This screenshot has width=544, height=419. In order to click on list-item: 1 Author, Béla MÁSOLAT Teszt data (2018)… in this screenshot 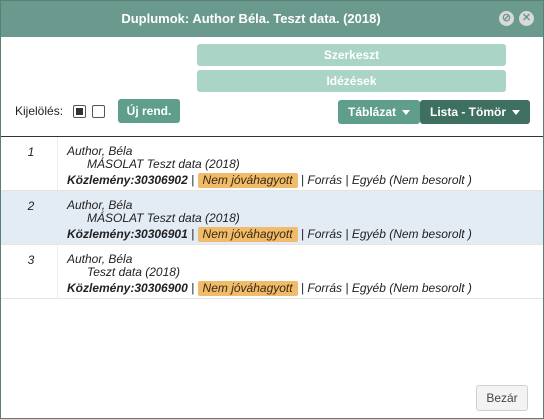, I will do `click(272, 164)`.